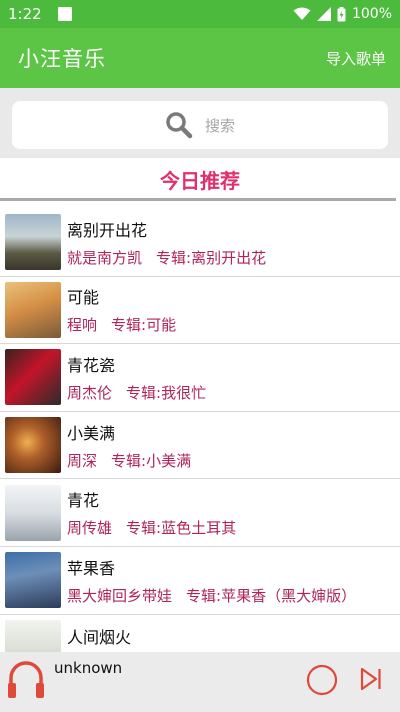 This screenshot has height=712, width=400. I want to click on notification-icon, so click(64, 14).